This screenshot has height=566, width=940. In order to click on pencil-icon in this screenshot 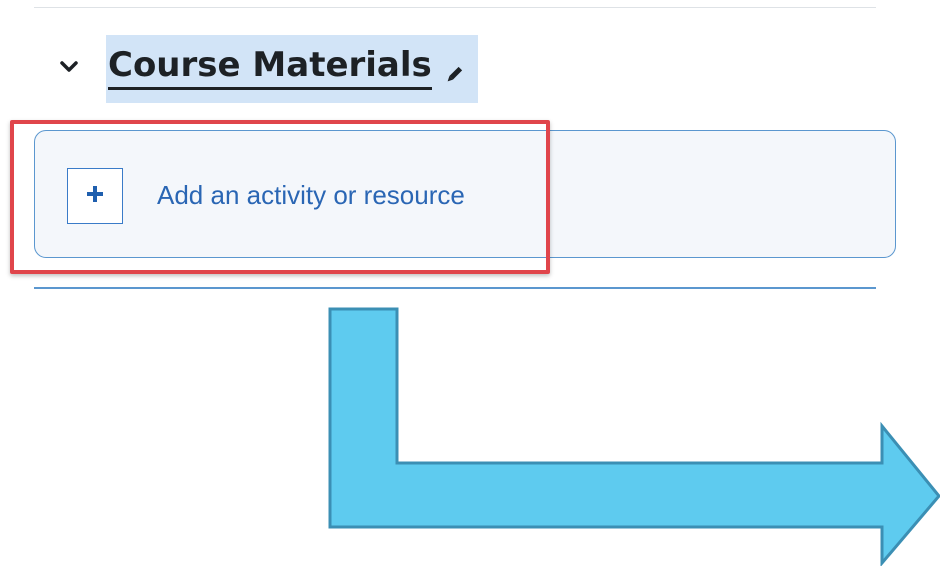, I will do `click(454, 75)`.